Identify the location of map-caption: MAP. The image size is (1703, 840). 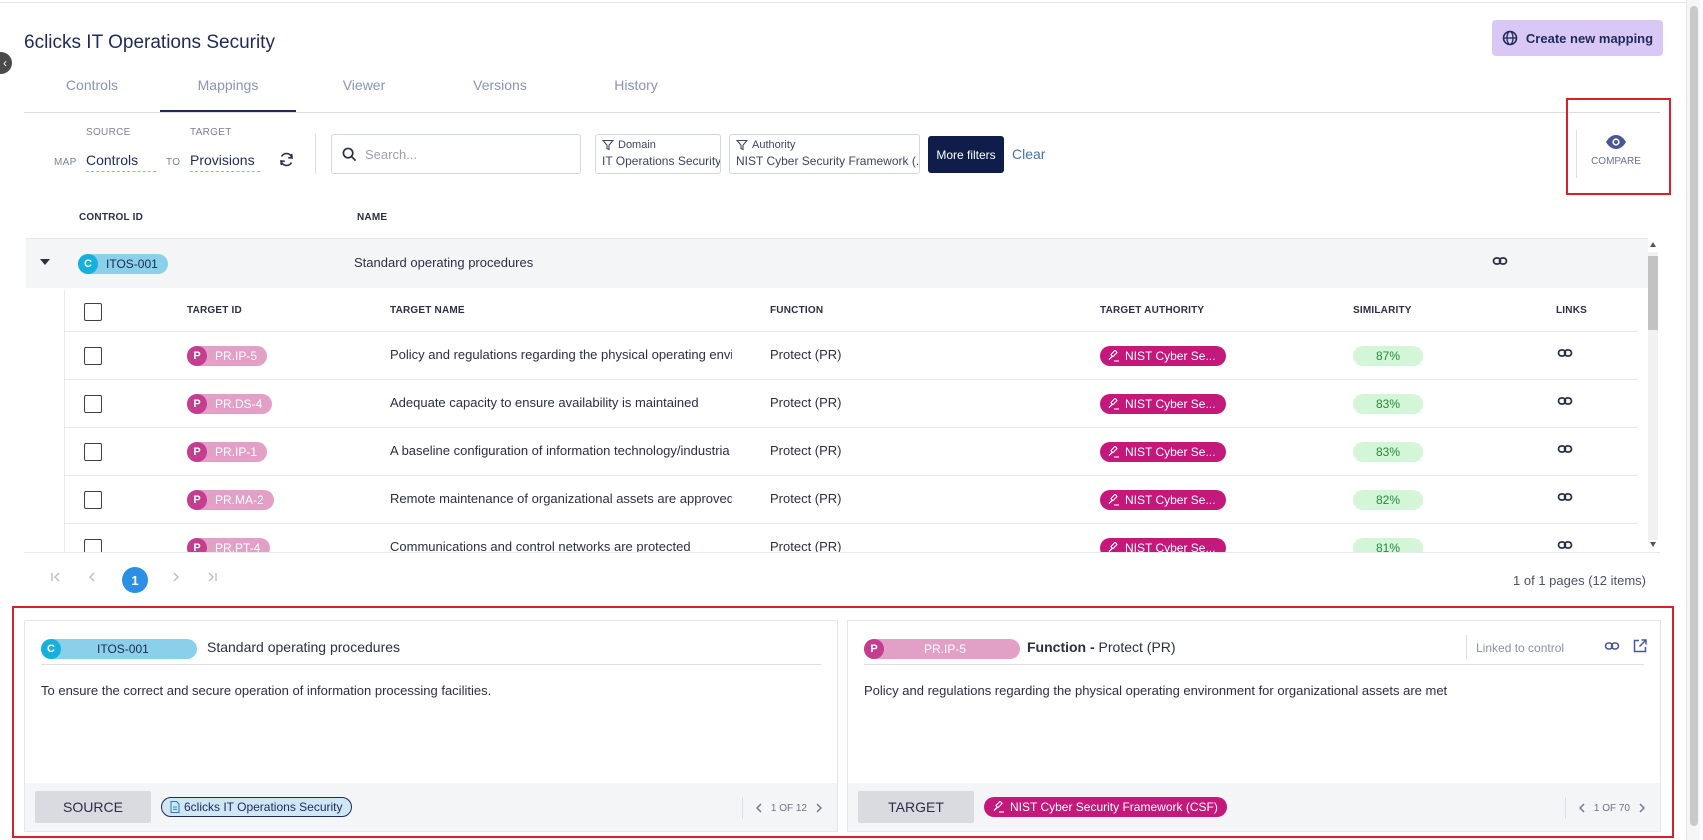
(65, 162).